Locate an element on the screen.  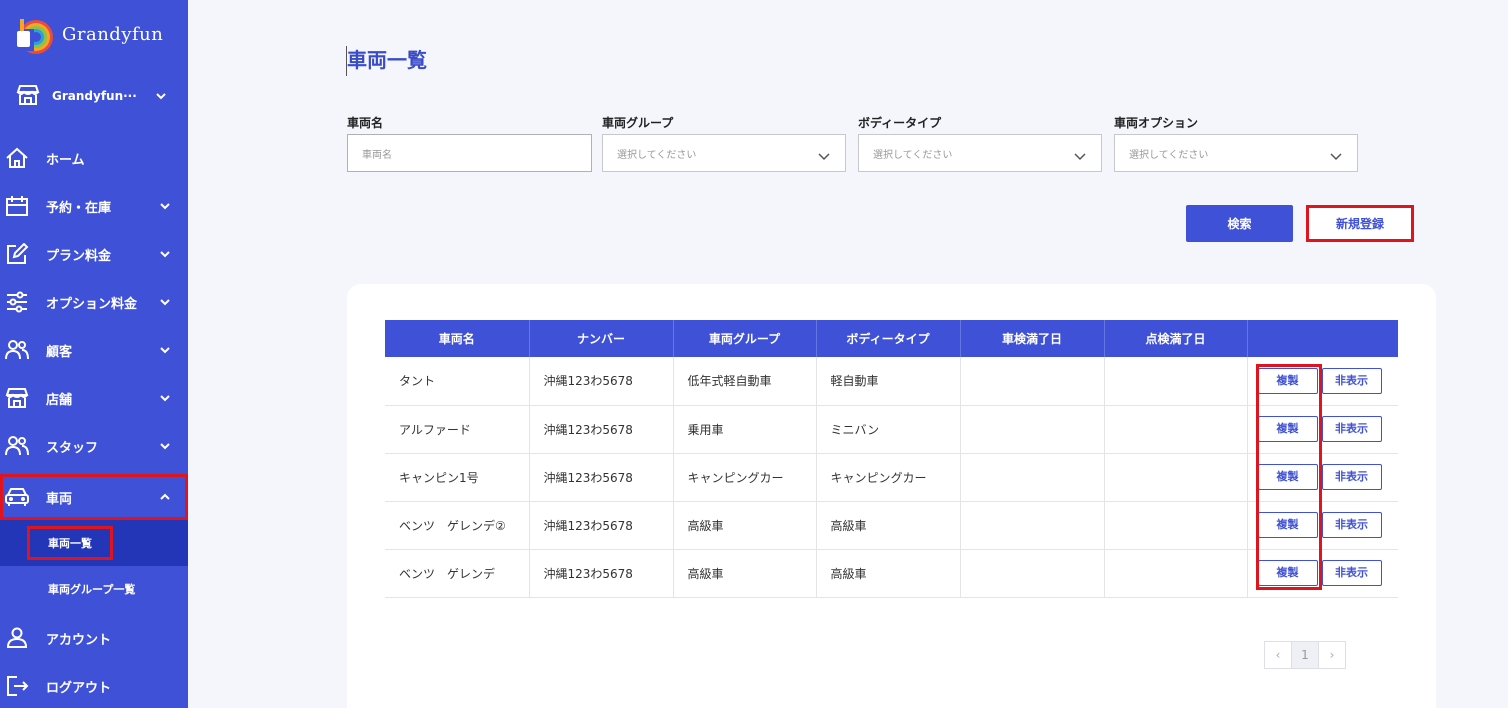
table-row: タント 沖縄123わ5678 低年式軽自動車 軽自動車 複製 非表示 is located at coordinates (891, 381).